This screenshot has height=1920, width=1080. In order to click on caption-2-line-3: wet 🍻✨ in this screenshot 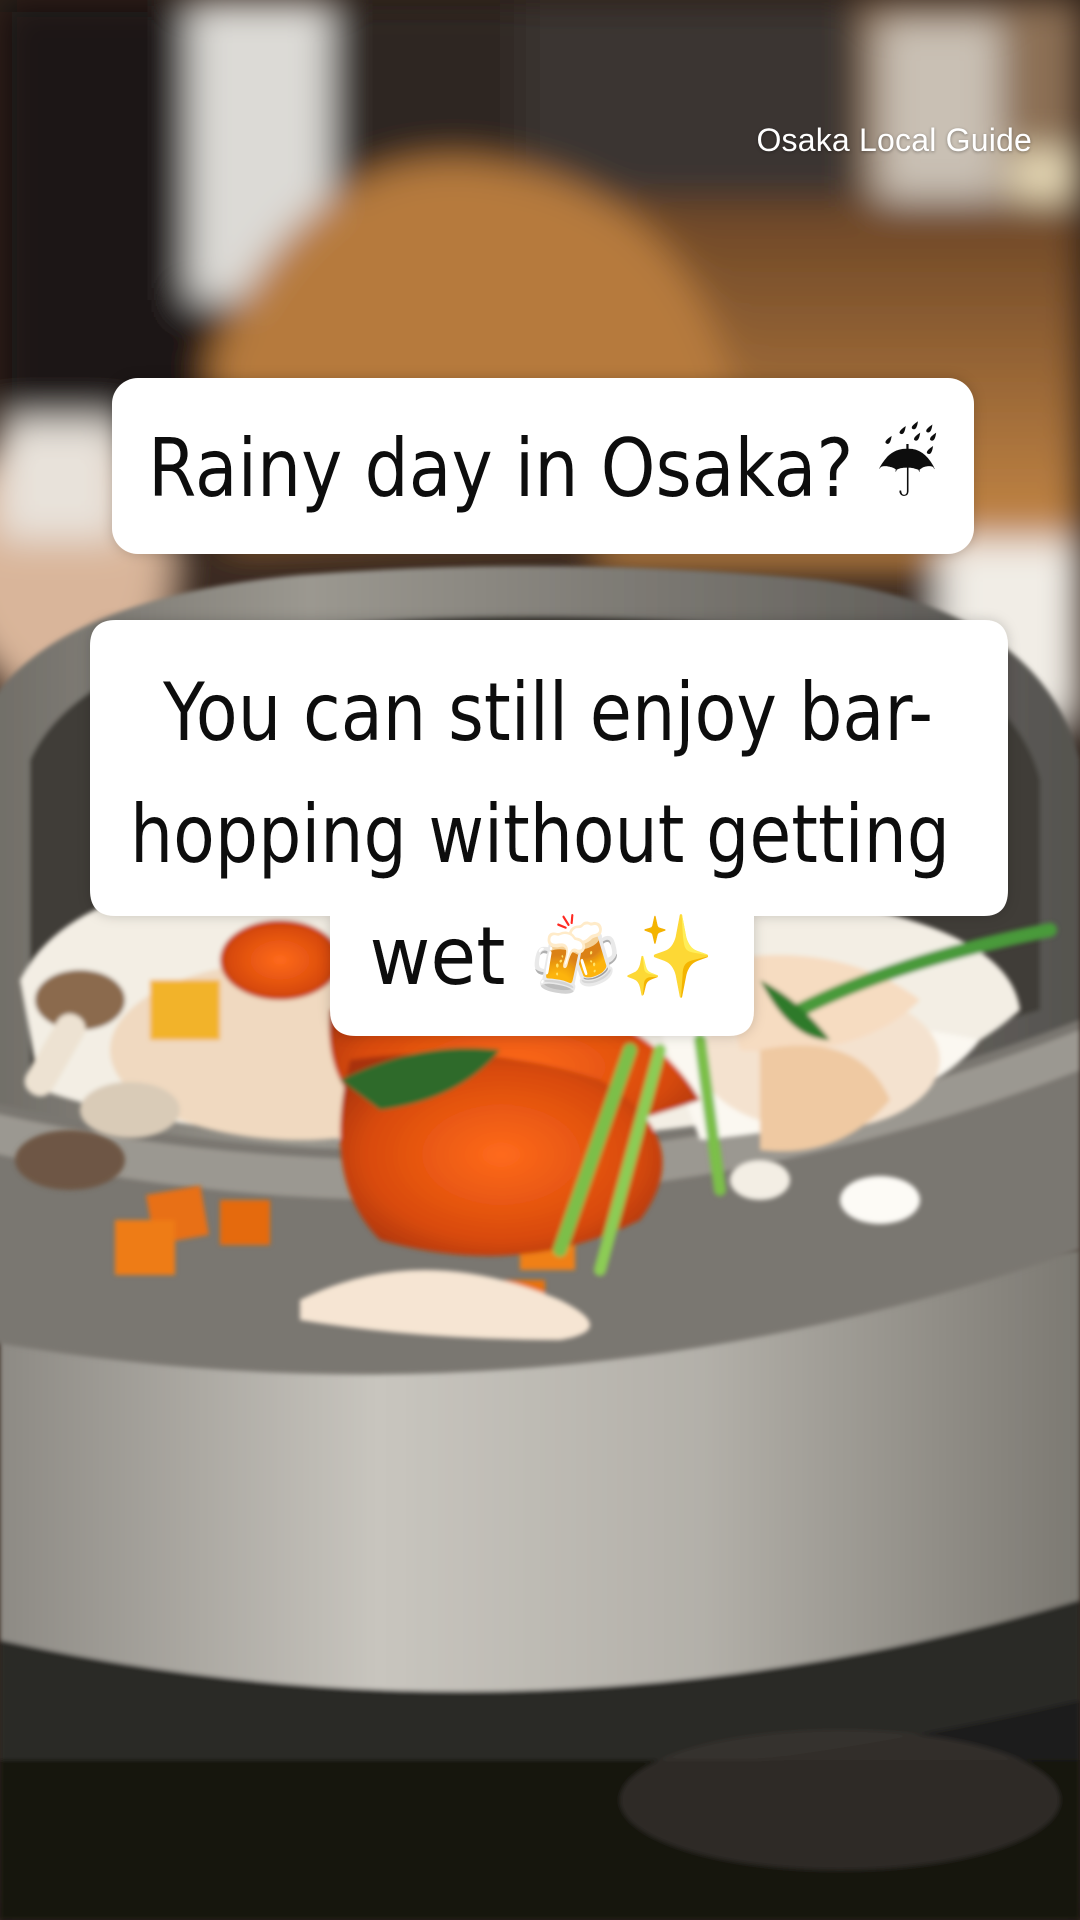, I will do `click(542, 956)`.